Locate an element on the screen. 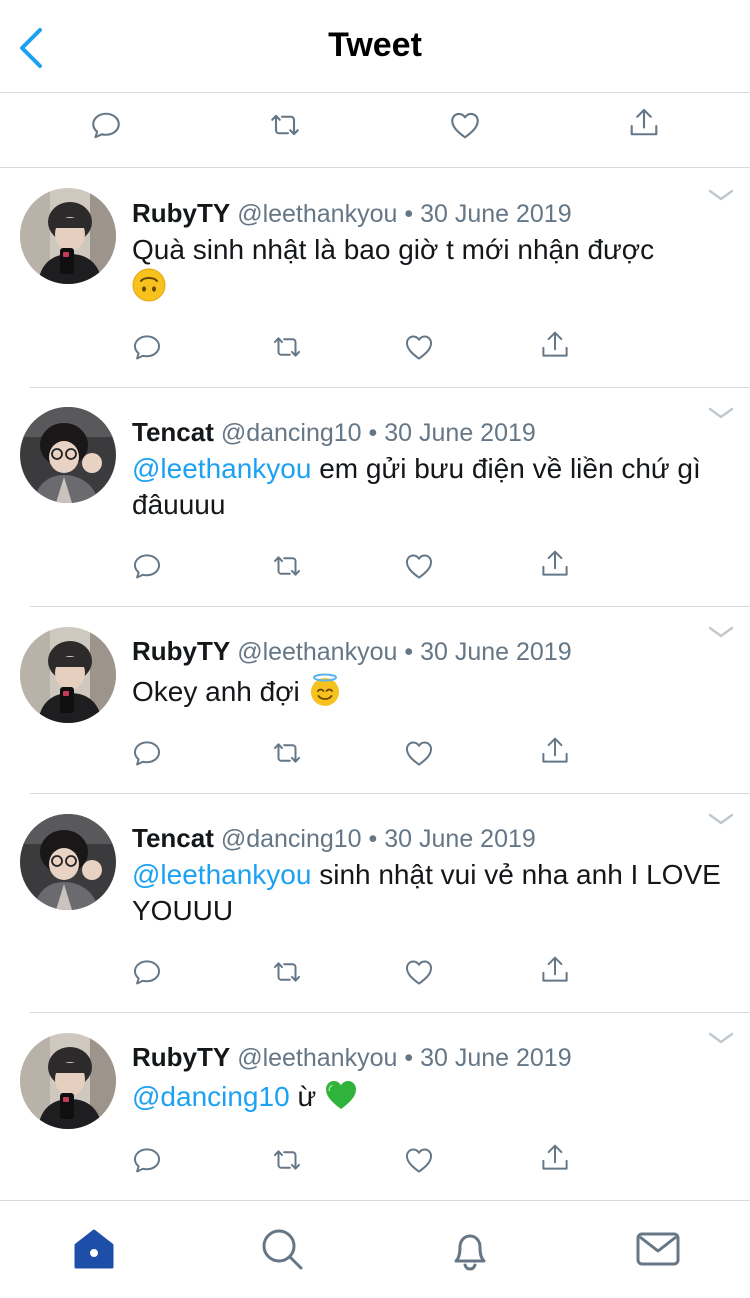 This screenshot has height=1298, width=750. tab-search is located at coordinates (282, 1249).